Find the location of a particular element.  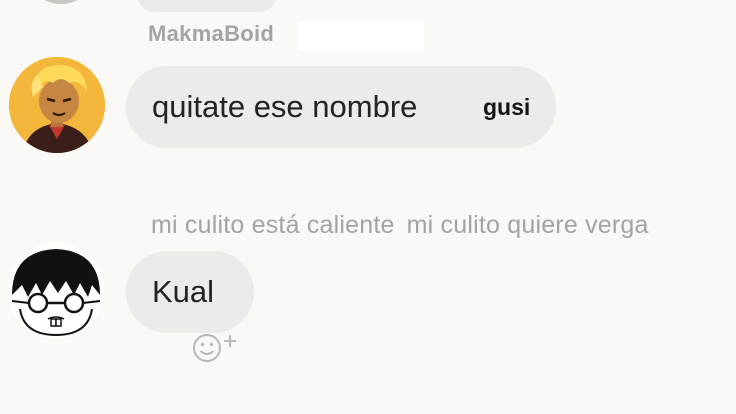

reply-header-part: mi culito quiere verga is located at coordinates (527, 225).